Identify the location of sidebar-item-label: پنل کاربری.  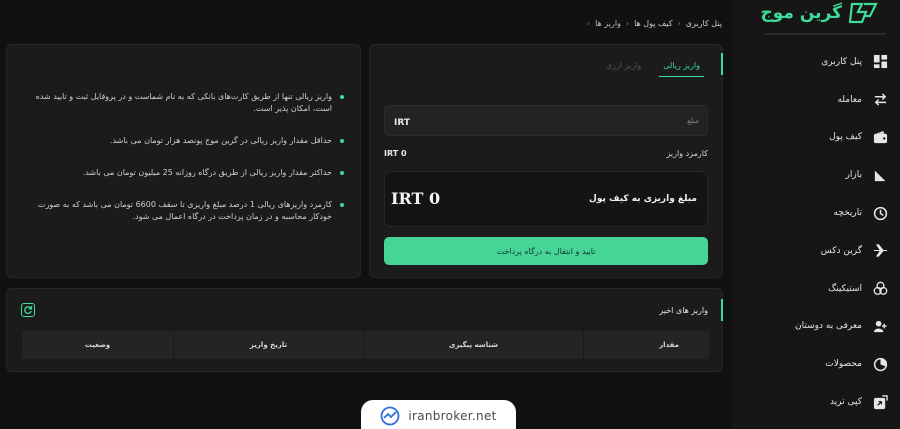
(841, 61).